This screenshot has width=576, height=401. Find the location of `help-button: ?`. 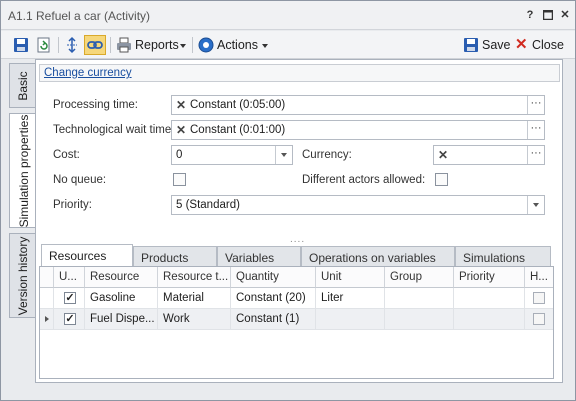

help-button: ? is located at coordinates (530, 15).